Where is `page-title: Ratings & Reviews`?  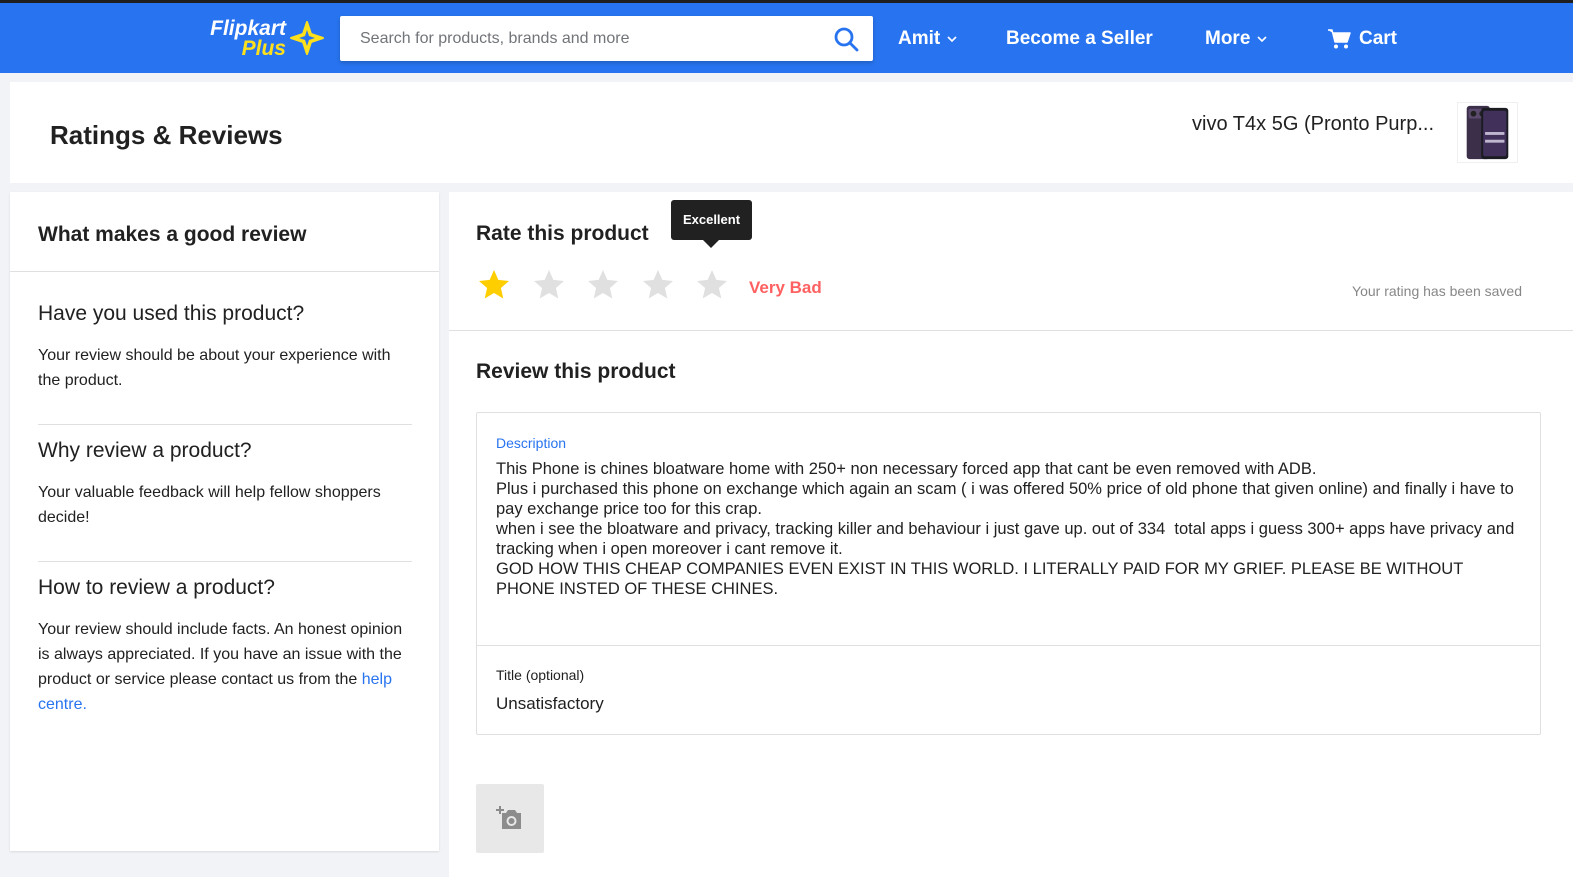 page-title: Ratings & Reviews is located at coordinates (166, 135).